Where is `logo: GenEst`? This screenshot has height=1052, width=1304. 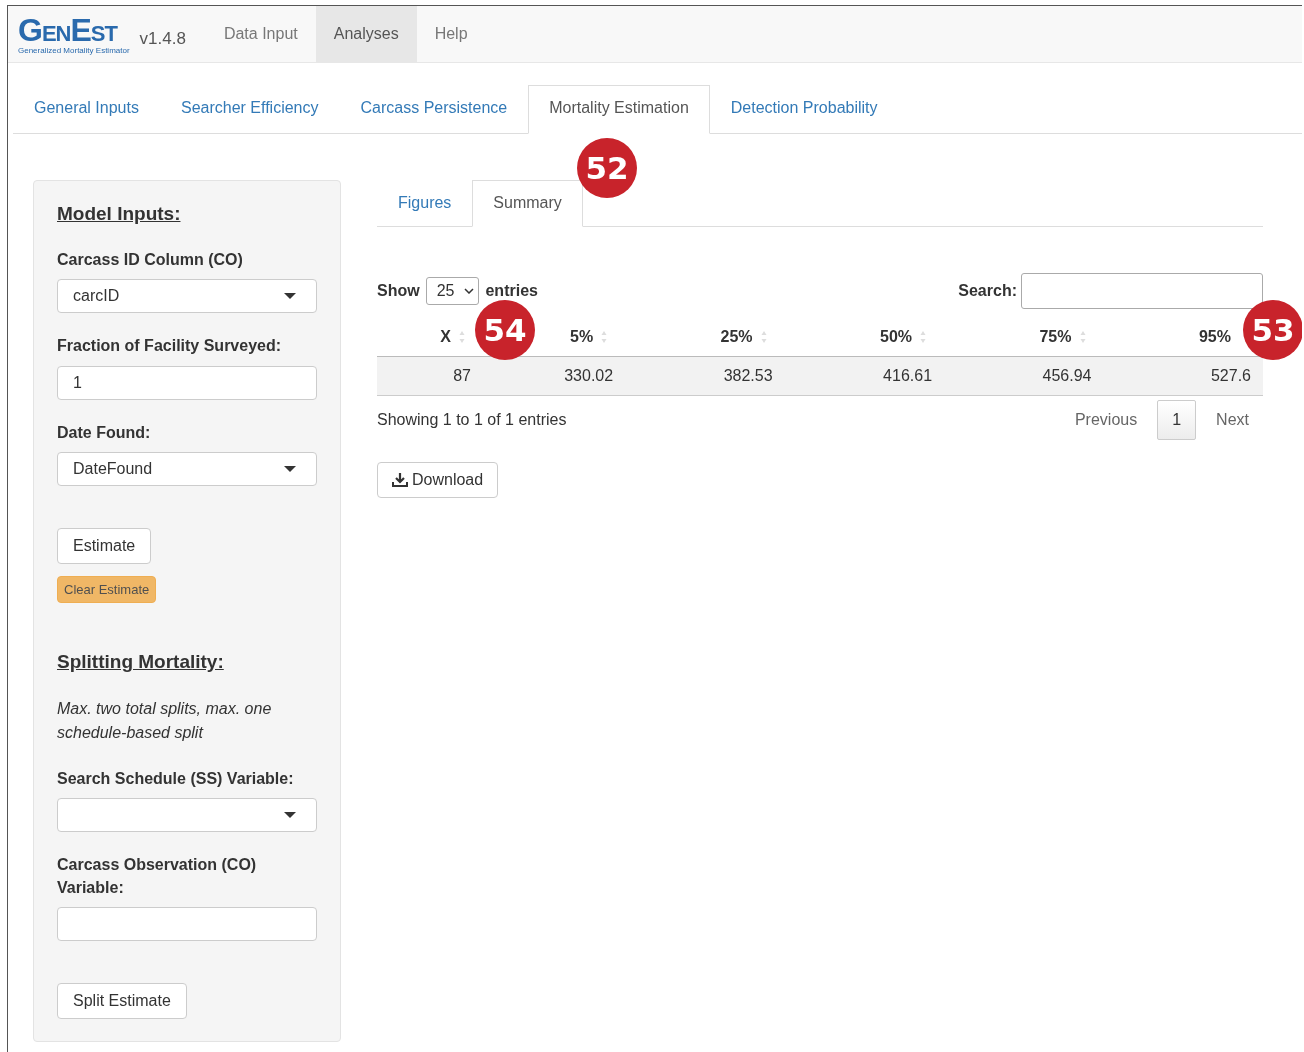 logo: GenEst is located at coordinates (68, 29).